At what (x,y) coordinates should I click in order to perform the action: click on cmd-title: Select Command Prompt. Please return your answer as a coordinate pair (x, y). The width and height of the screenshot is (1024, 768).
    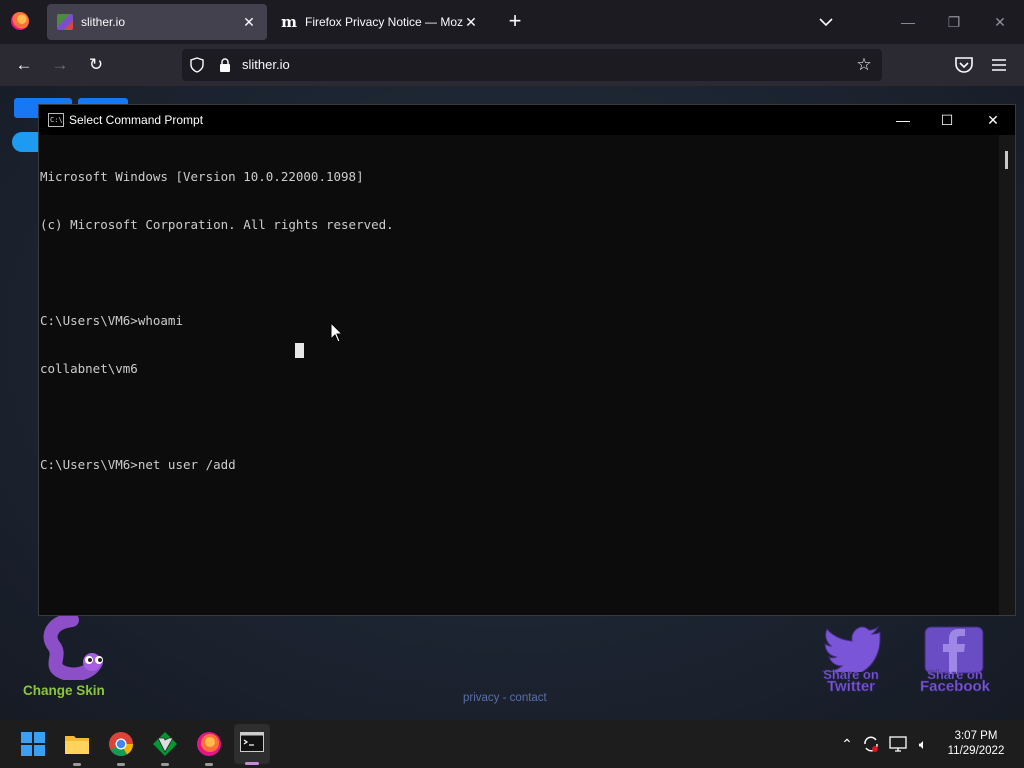
    Looking at the image, I should click on (136, 120).